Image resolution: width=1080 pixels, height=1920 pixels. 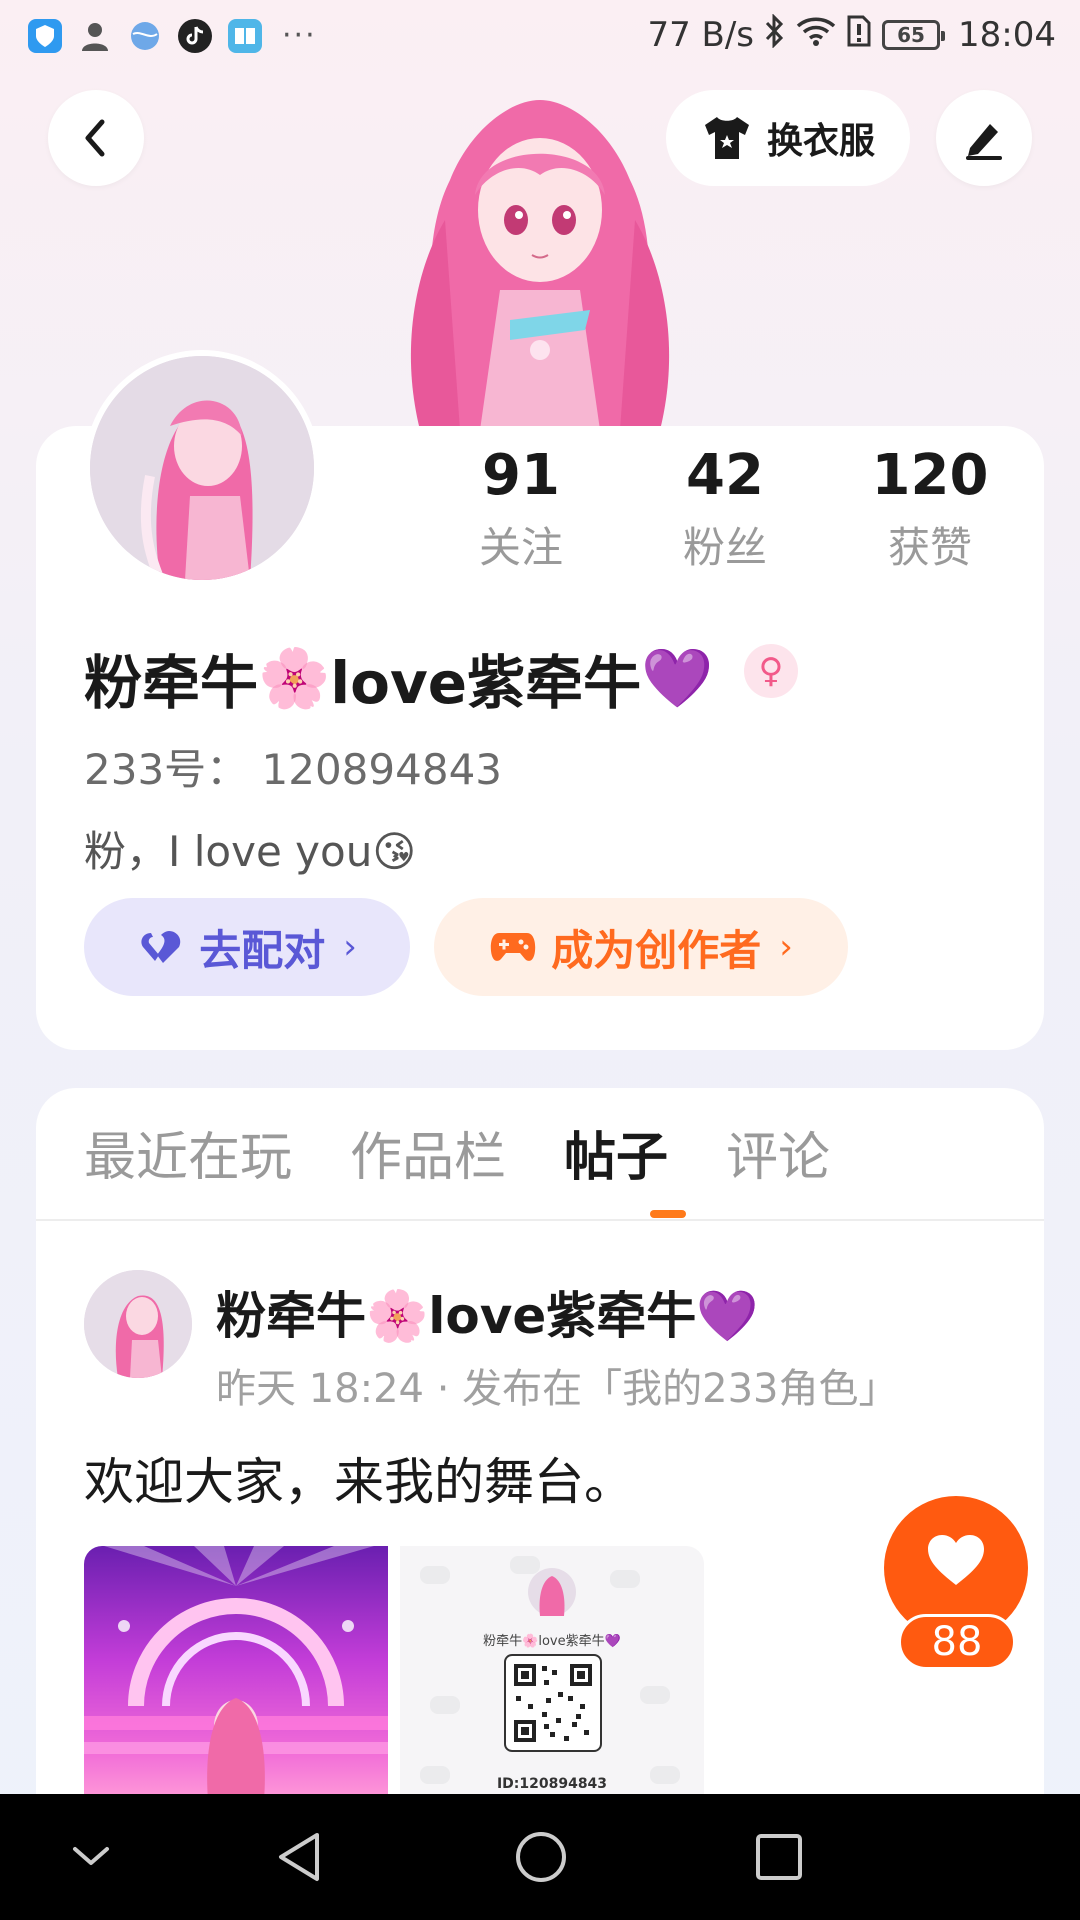 I want to click on post-text: 欢迎大家，来我的舞台。, so click(x=359, y=1482).